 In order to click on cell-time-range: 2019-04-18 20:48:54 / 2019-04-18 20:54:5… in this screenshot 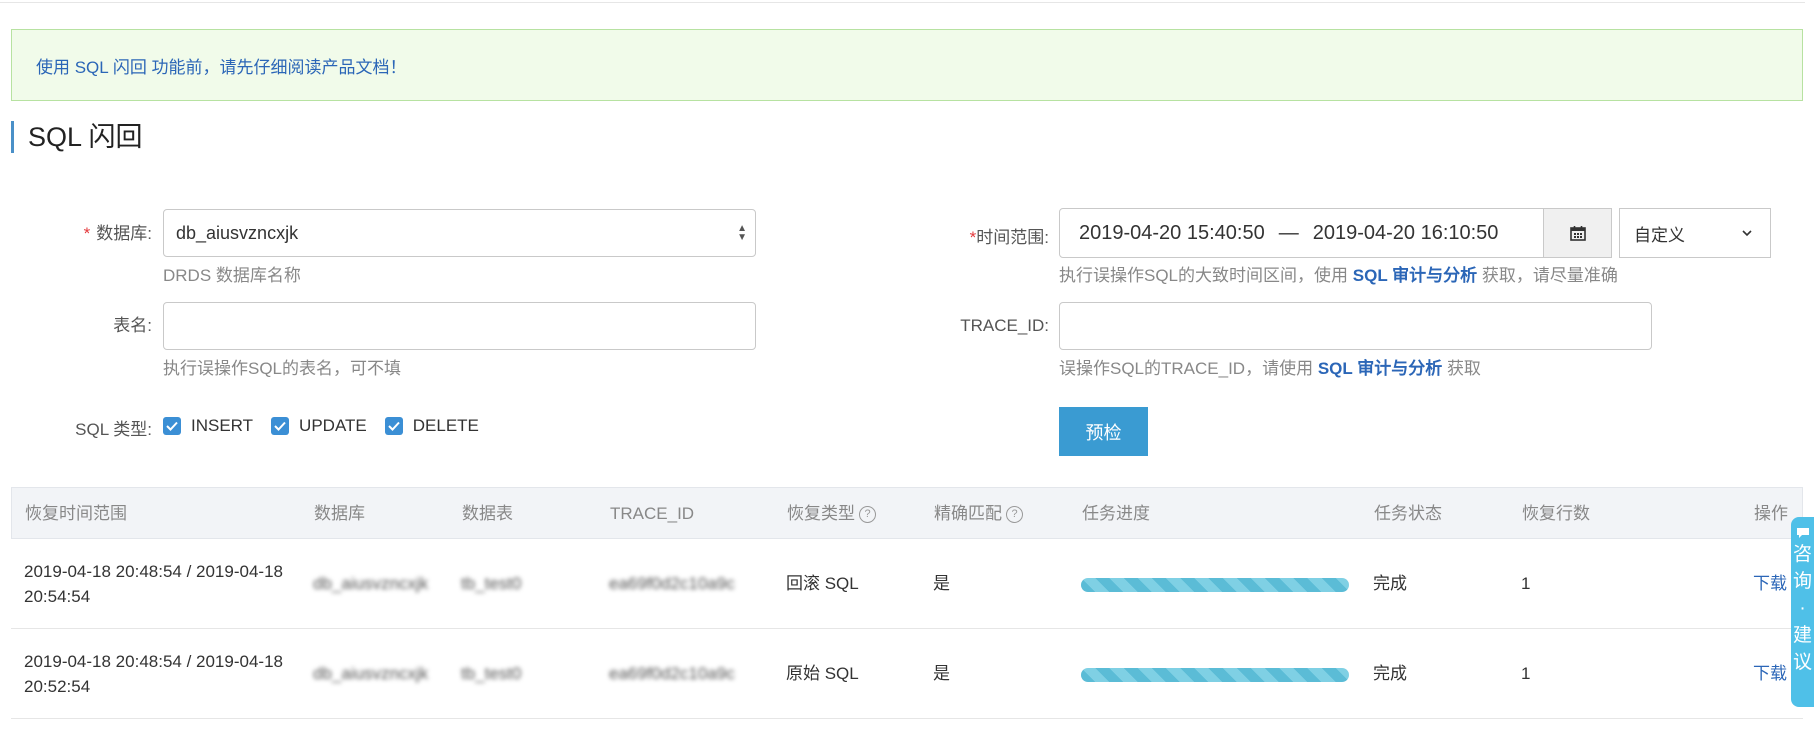, I will do `click(153, 584)`.